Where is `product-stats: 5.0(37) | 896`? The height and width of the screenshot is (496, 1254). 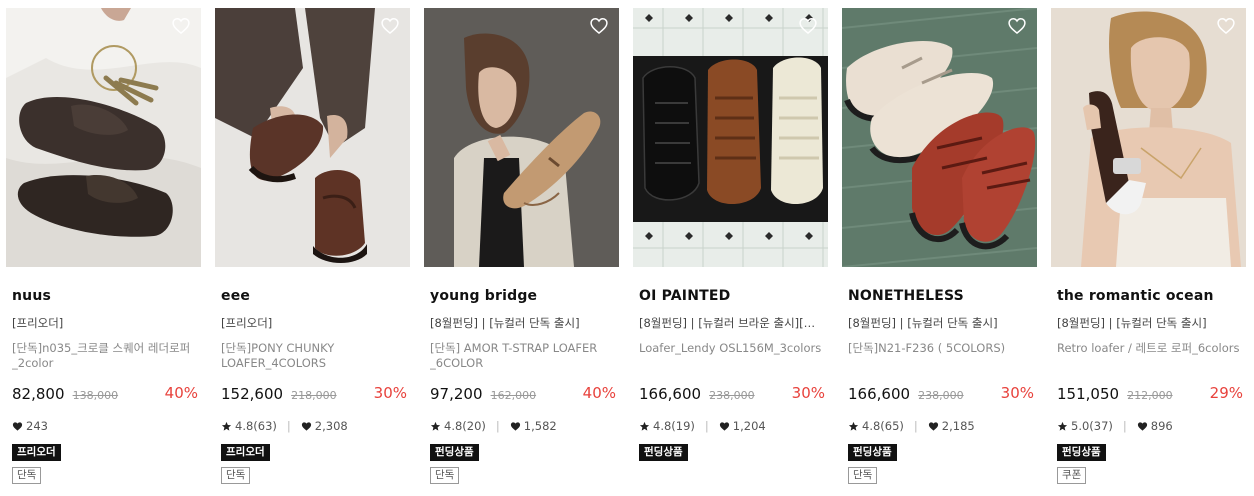 product-stats: 5.0(37) | 896 is located at coordinates (1115, 426).